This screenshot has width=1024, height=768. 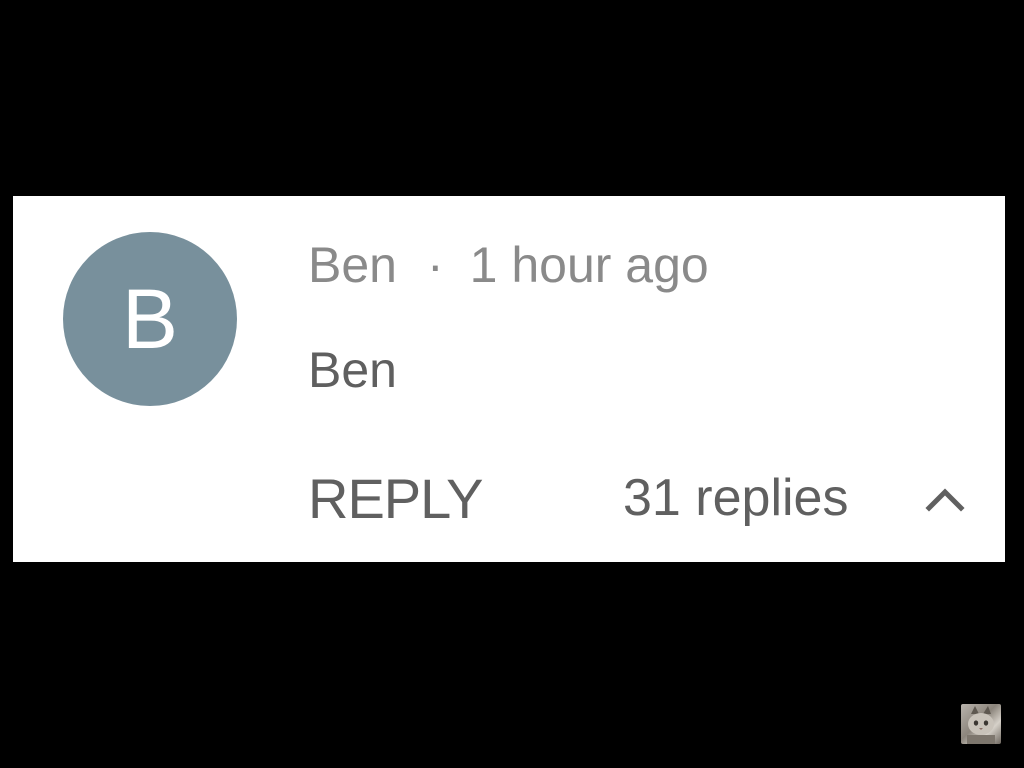 What do you see at coordinates (589, 265) in the screenshot?
I see `comment-timestamp: 1 hour ago` at bounding box center [589, 265].